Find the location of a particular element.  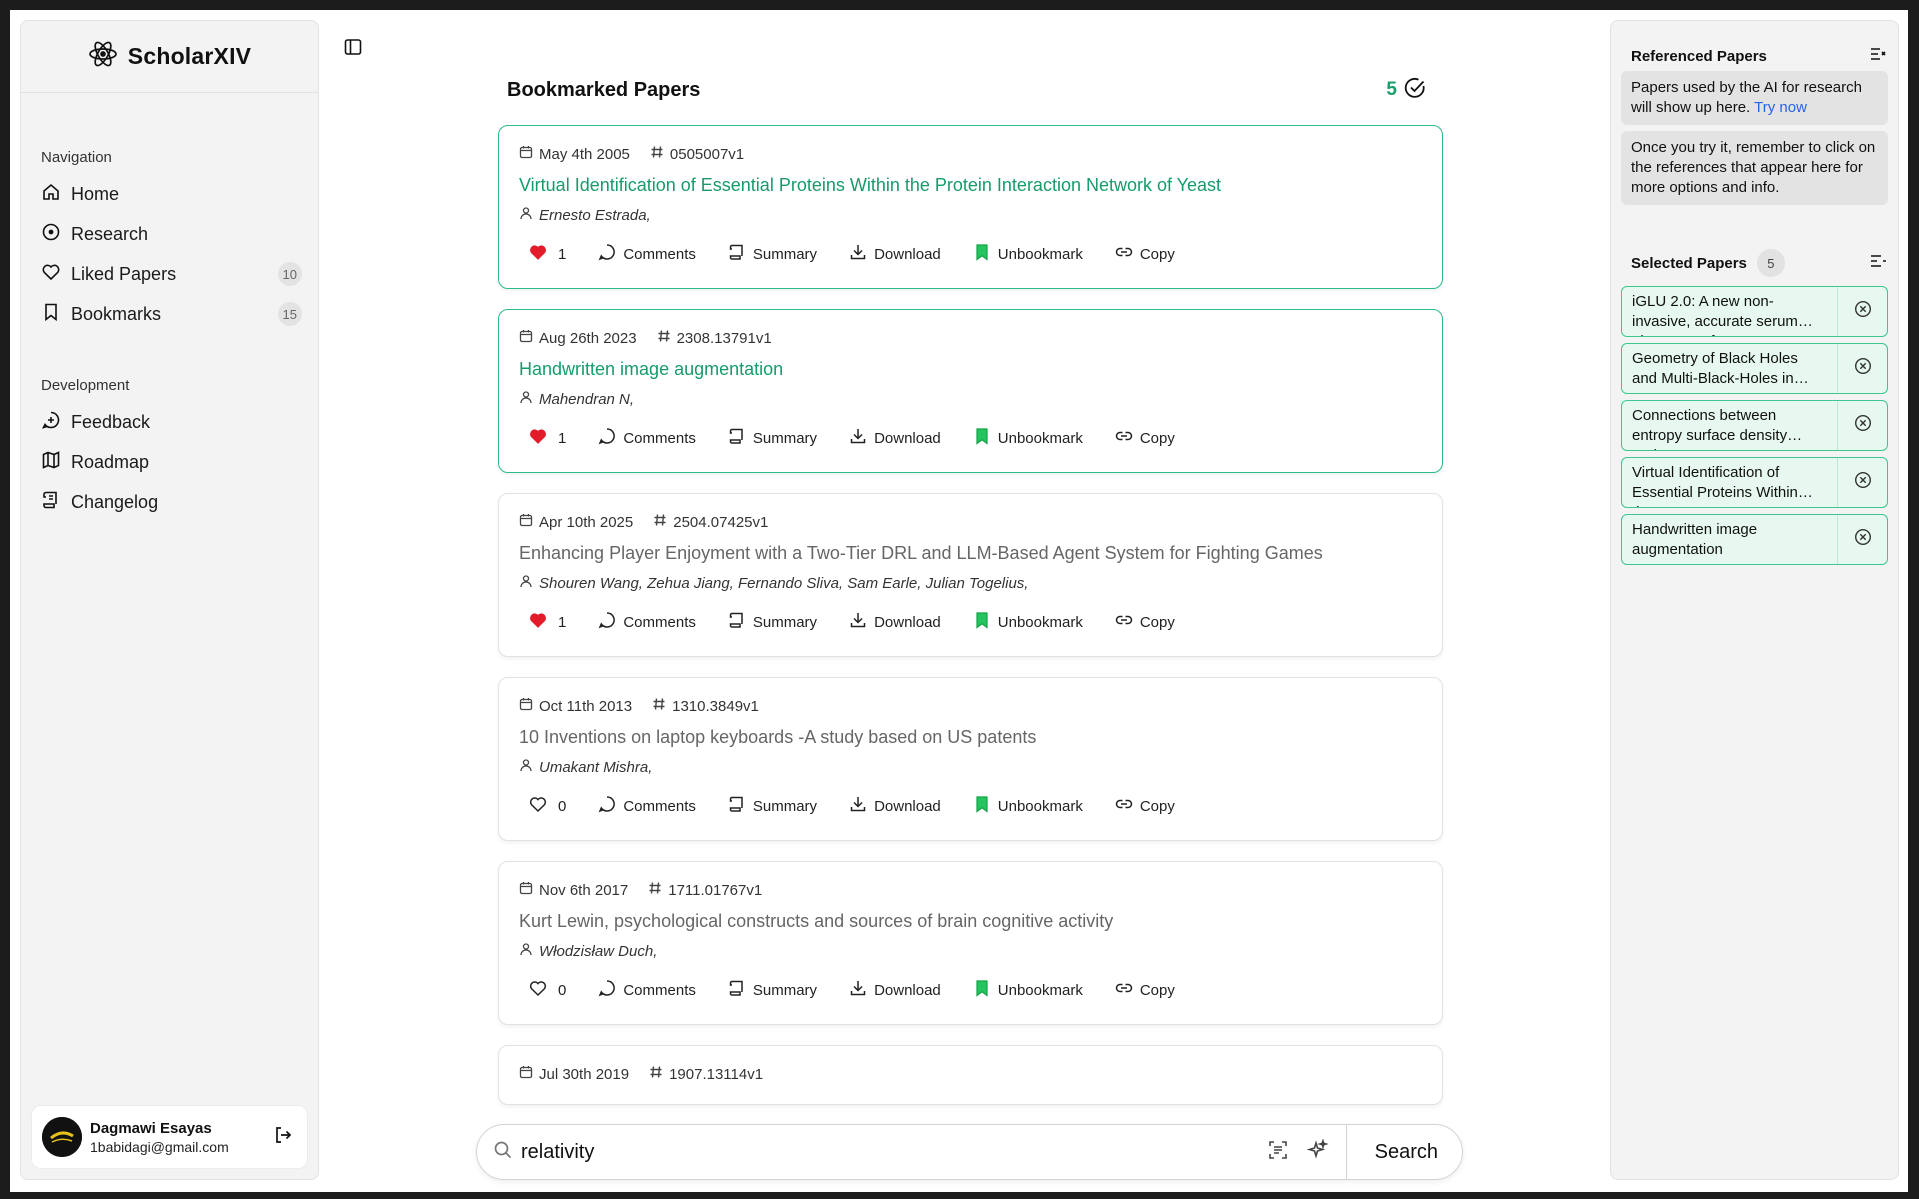

ai-sparkle-button is located at coordinates (1318, 1152).